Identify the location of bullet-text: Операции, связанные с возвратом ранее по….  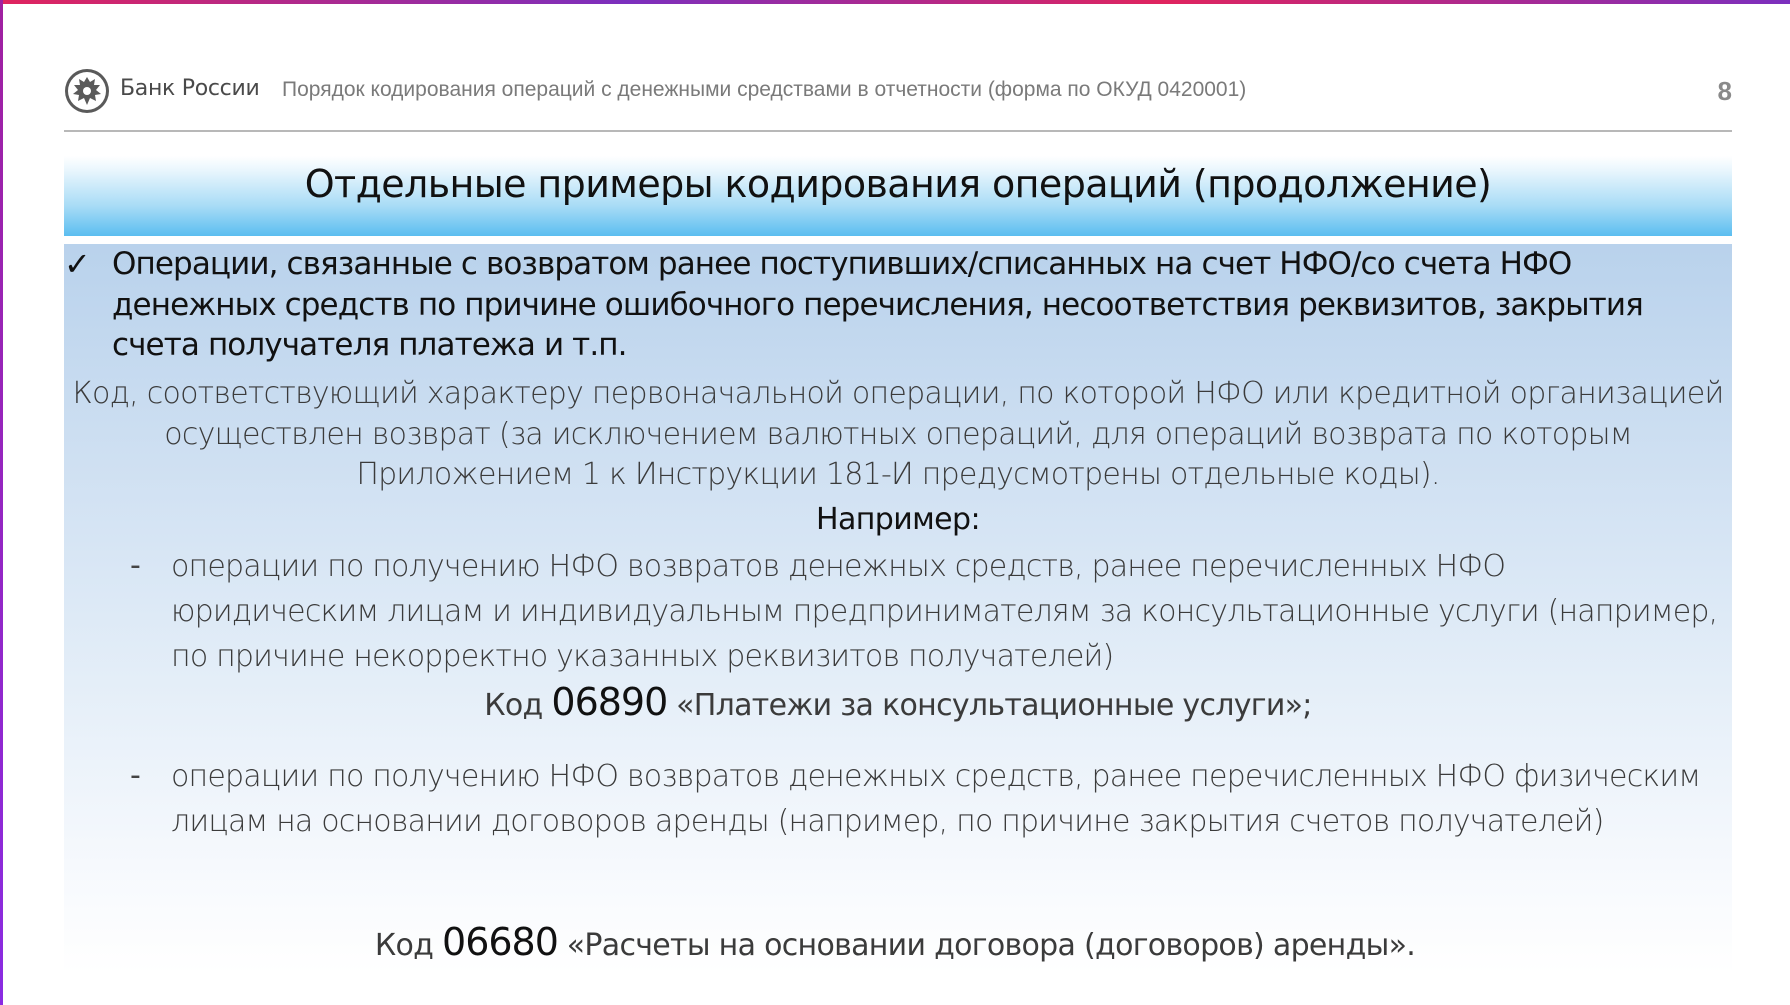
(878, 304).